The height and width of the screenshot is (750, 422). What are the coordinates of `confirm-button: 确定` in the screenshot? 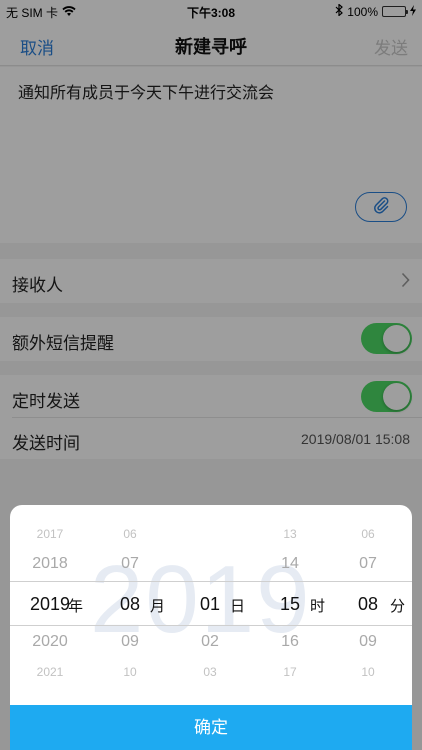 It's located at (211, 727).